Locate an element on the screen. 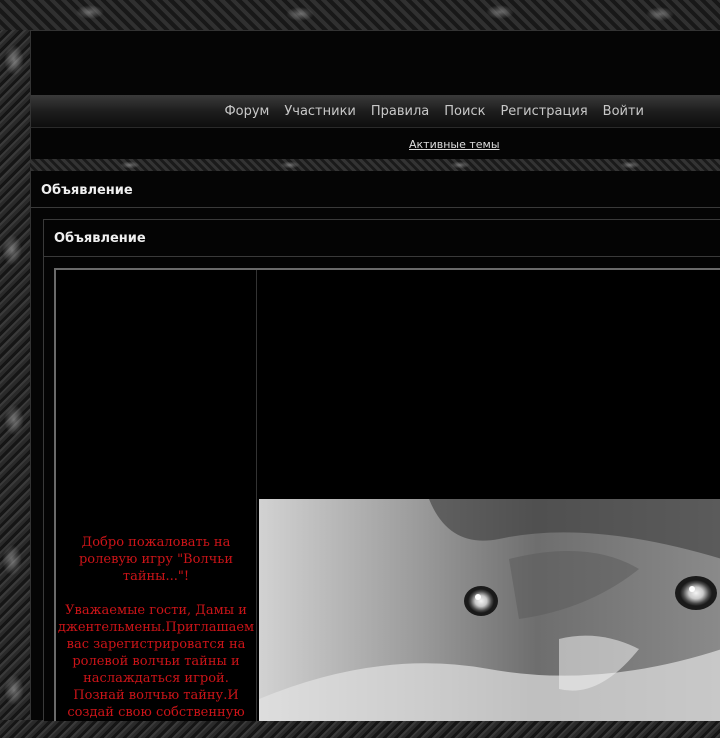 This screenshot has height=738, width=720. nav-users: Участники is located at coordinates (320, 111).